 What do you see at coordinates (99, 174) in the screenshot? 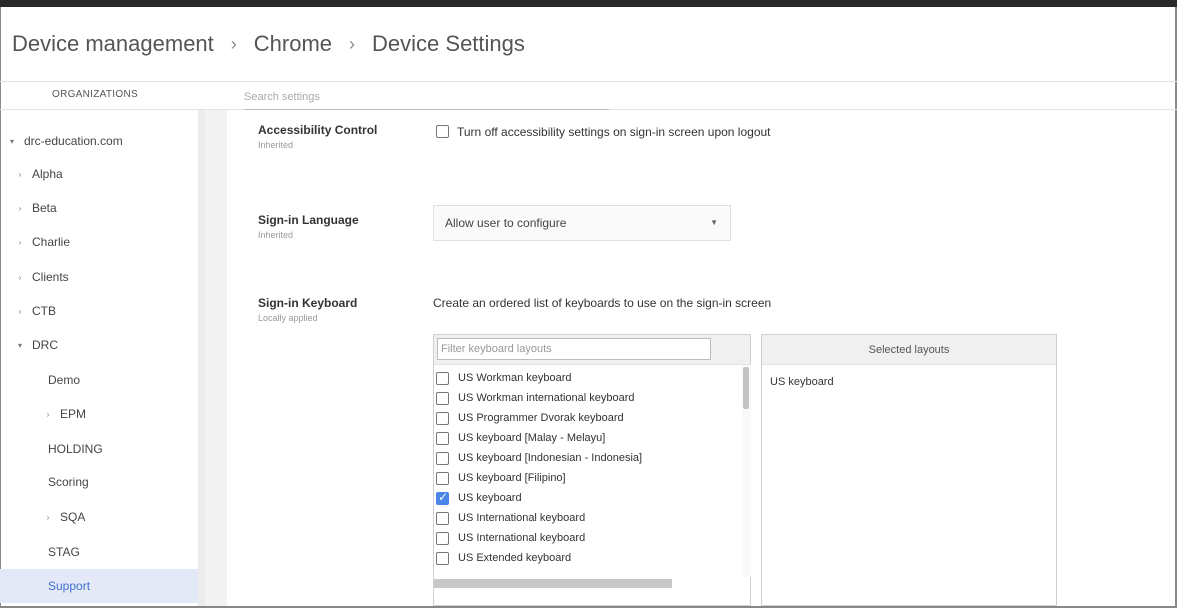
I see `sidebar-item-alpha: › Alpha` at bounding box center [99, 174].